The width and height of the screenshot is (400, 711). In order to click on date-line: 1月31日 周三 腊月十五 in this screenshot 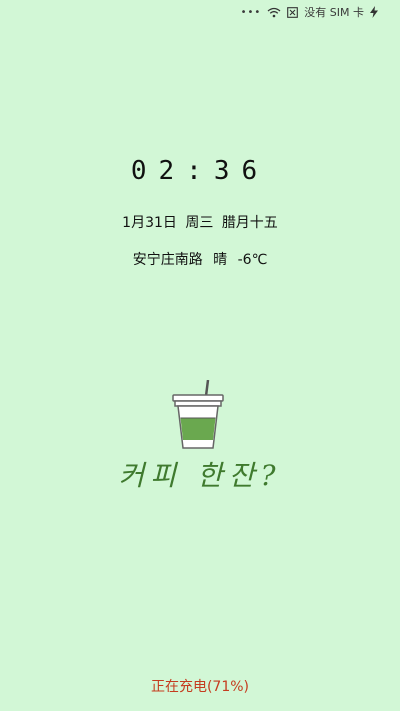, I will do `click(200, 222)`.